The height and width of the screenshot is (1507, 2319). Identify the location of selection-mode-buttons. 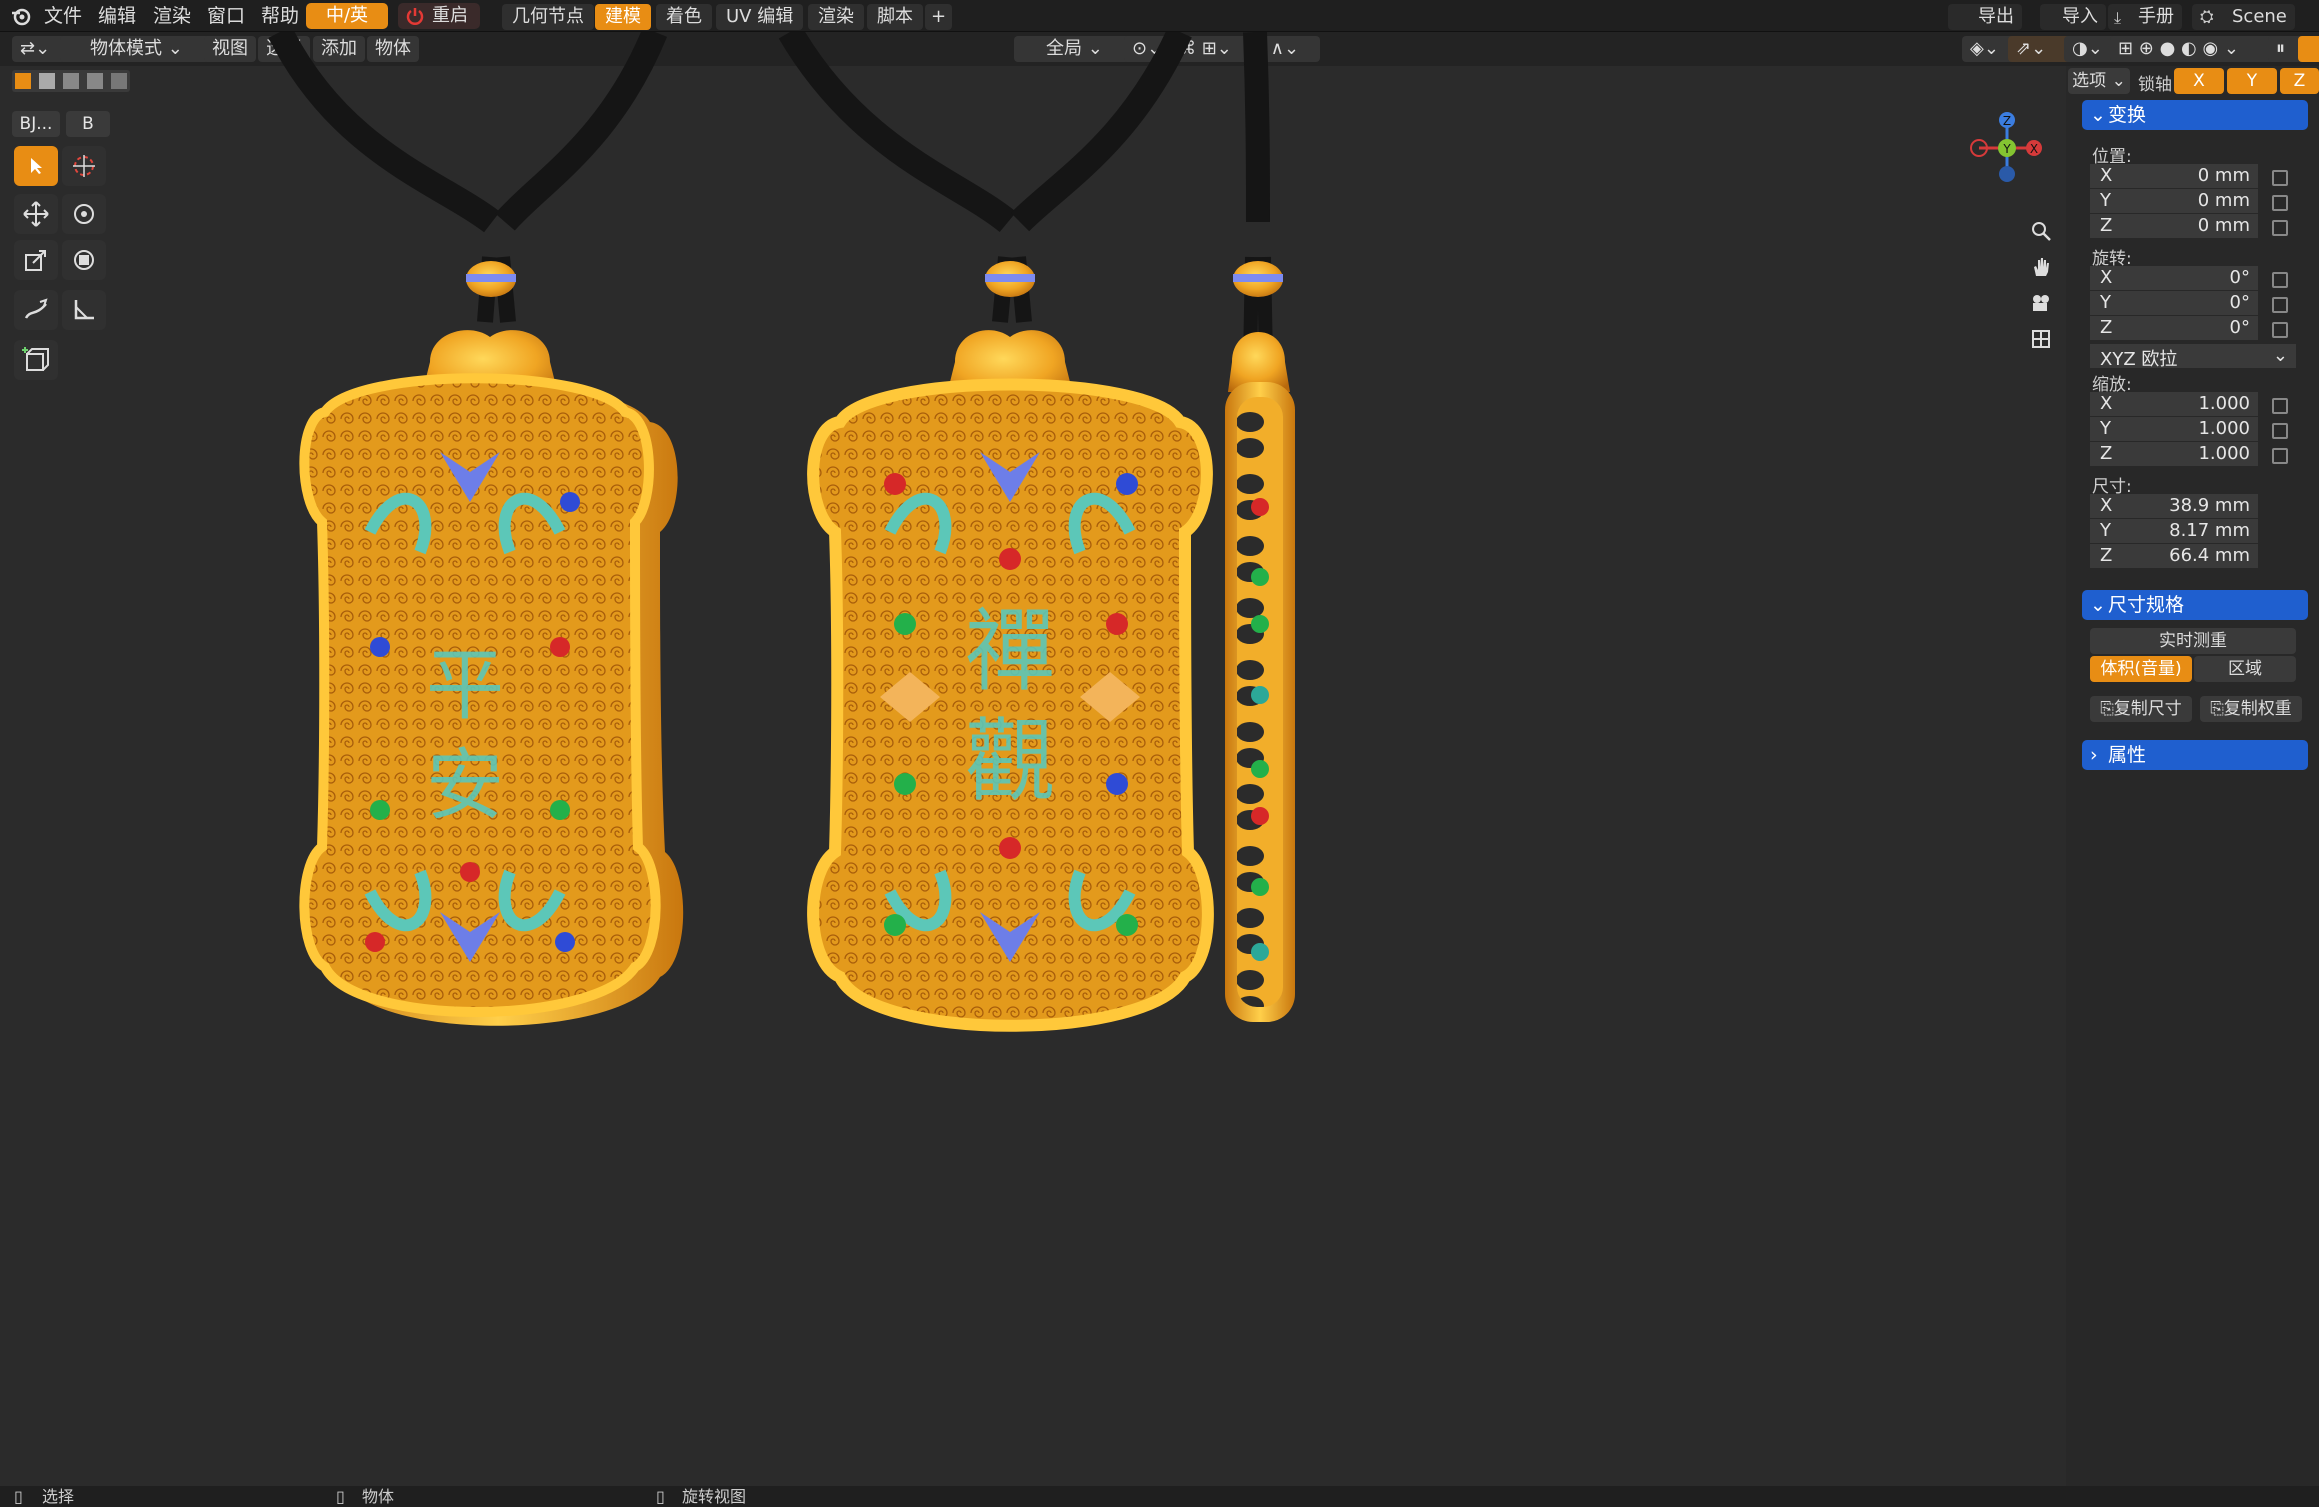
(71, 81).